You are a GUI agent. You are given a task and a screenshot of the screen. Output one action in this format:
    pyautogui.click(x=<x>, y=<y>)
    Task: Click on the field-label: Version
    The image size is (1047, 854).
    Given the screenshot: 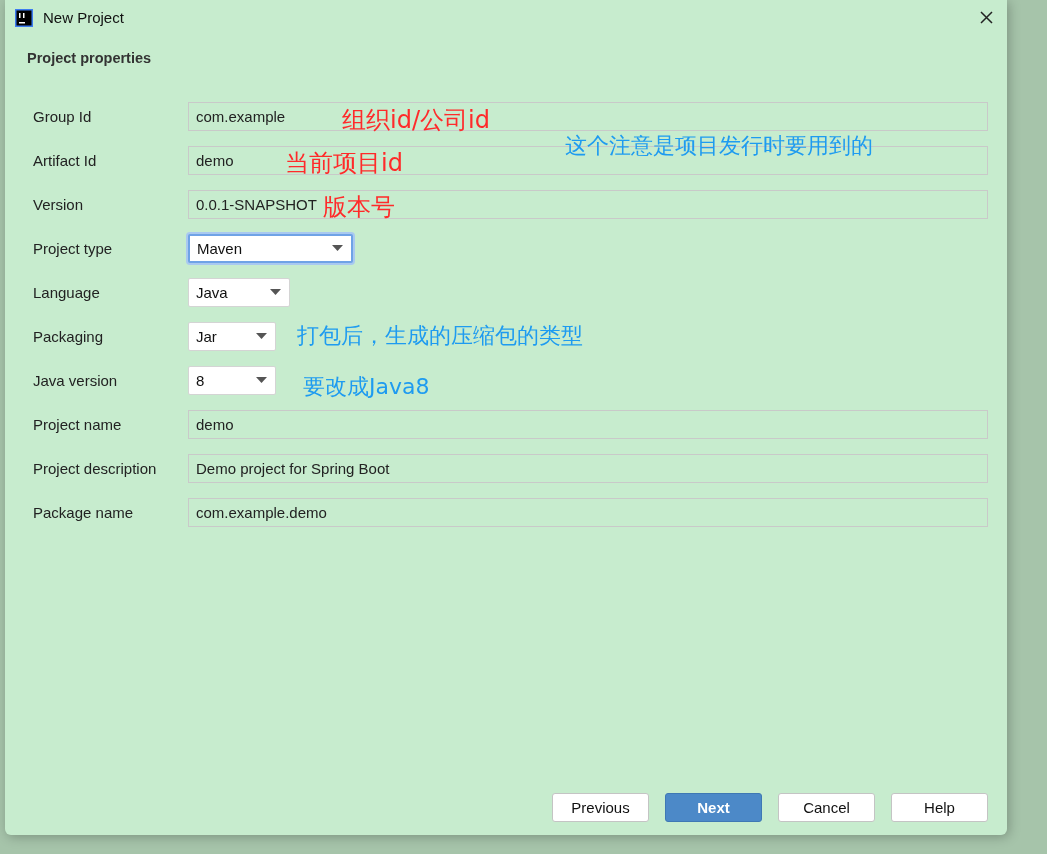 What is the action you would take?
    pyautogui.click(x=59, y=204)
    